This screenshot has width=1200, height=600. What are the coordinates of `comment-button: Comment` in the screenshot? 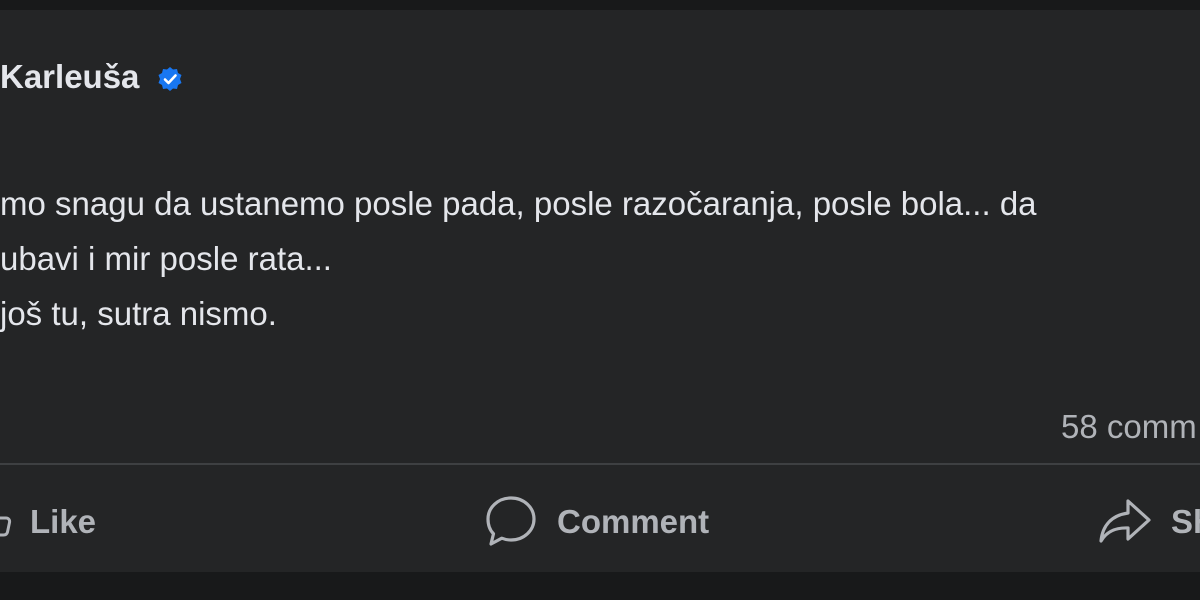 It's located at (596, 522).